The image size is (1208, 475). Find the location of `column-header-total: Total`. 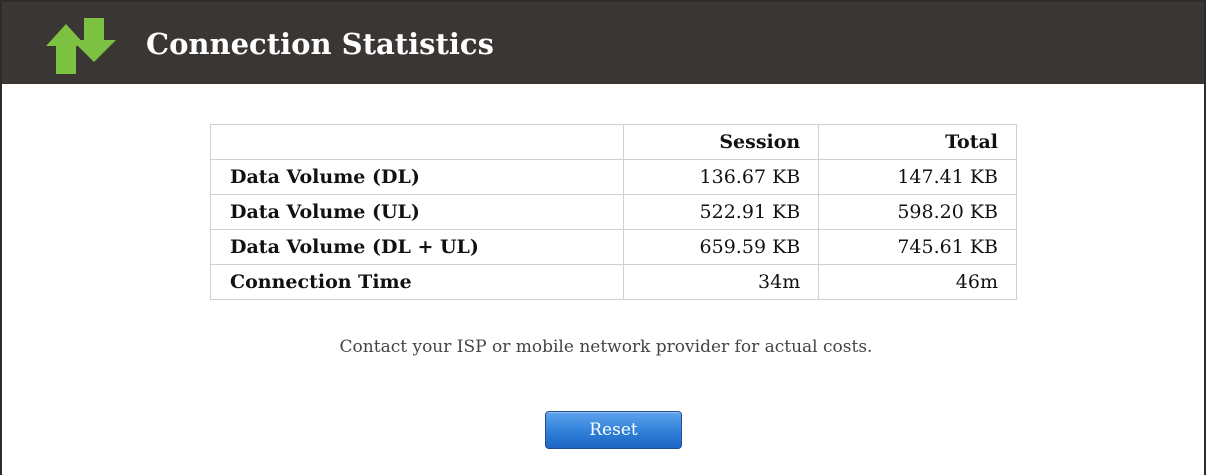

column-header-total: Total is located at coordinates (917, 142).